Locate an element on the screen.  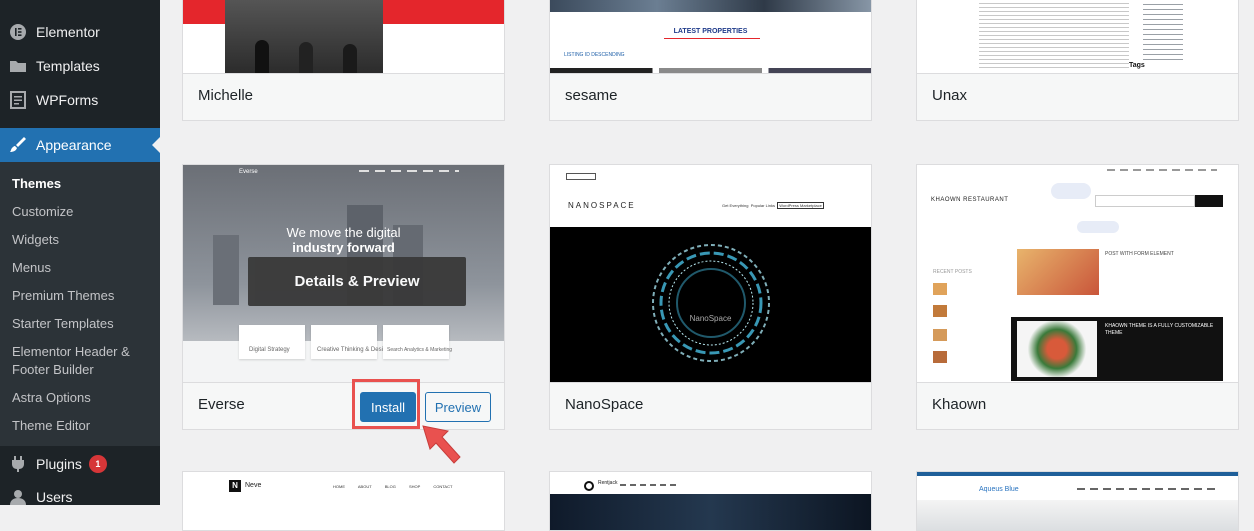
theme-name: Khaown is located at coordinates (959, 404).